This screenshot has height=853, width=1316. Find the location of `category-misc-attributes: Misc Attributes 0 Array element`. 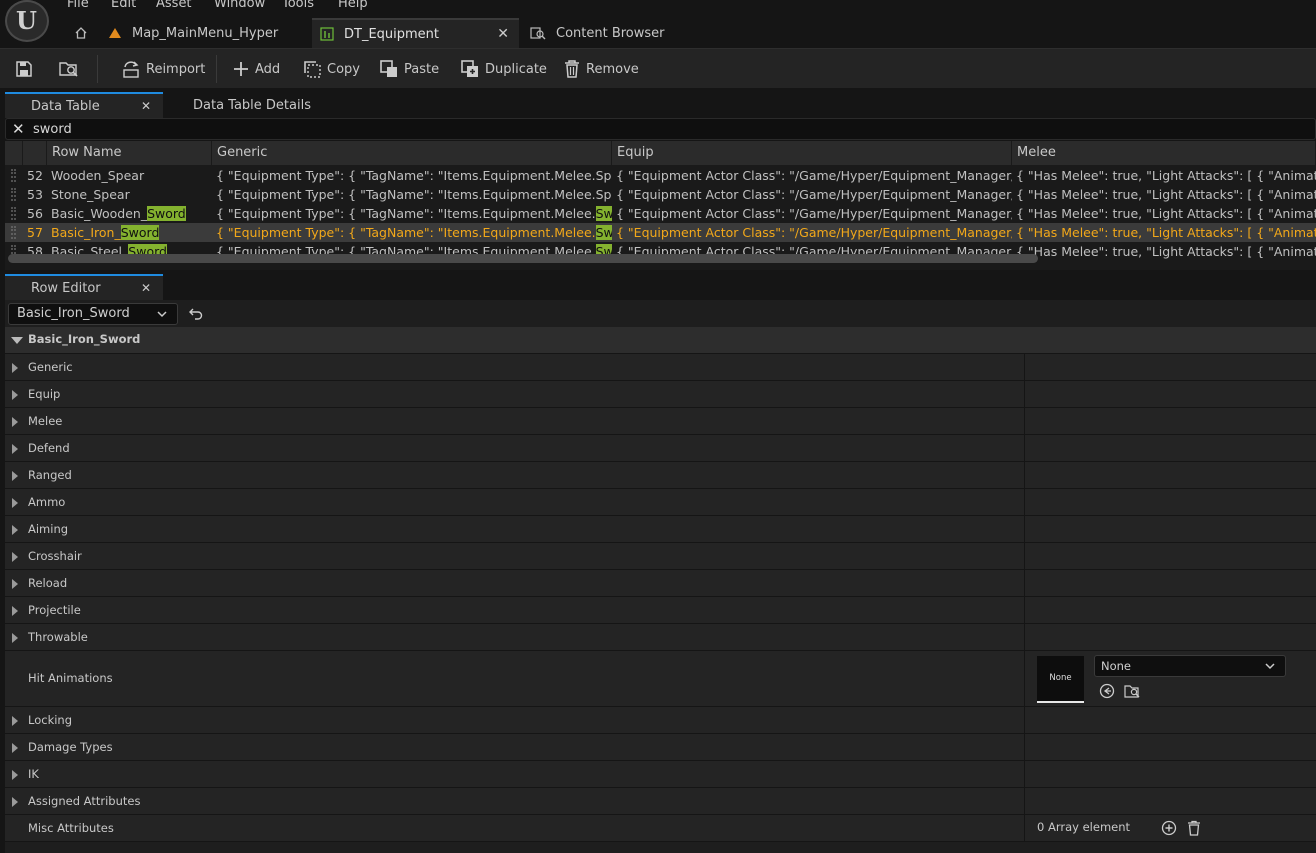

category-misc-attributes: Misc Attributes 0 Array element is located at coordinates (660, 828).